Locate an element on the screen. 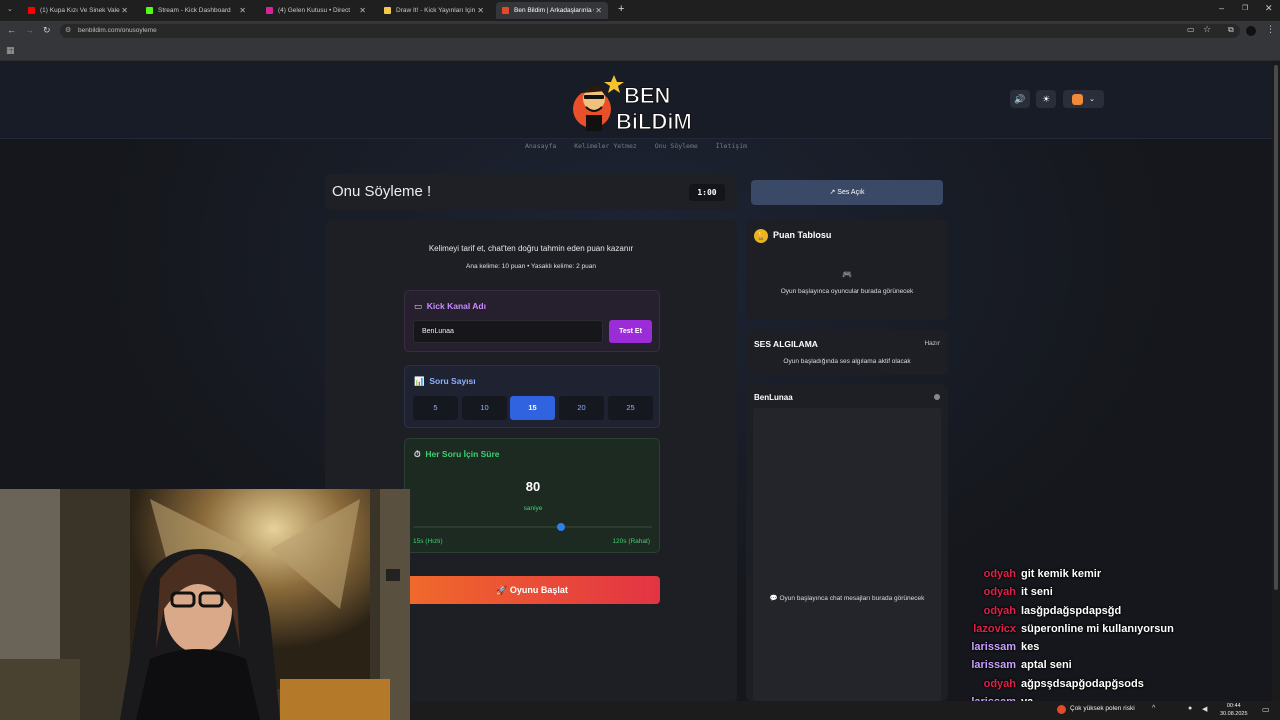 Image resolution: width=1280 pixels, height=720 pixels. theme-toggle-button: ☀ is located at coordinates (1046, 99).